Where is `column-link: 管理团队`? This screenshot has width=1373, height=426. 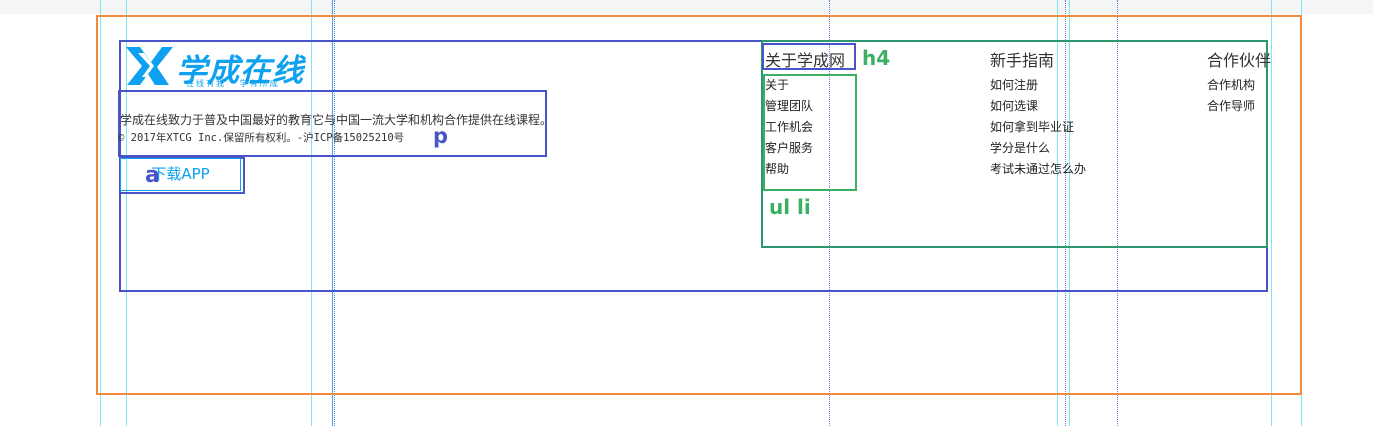
column-link: 管理团队 is located at coordinates (789, 106).